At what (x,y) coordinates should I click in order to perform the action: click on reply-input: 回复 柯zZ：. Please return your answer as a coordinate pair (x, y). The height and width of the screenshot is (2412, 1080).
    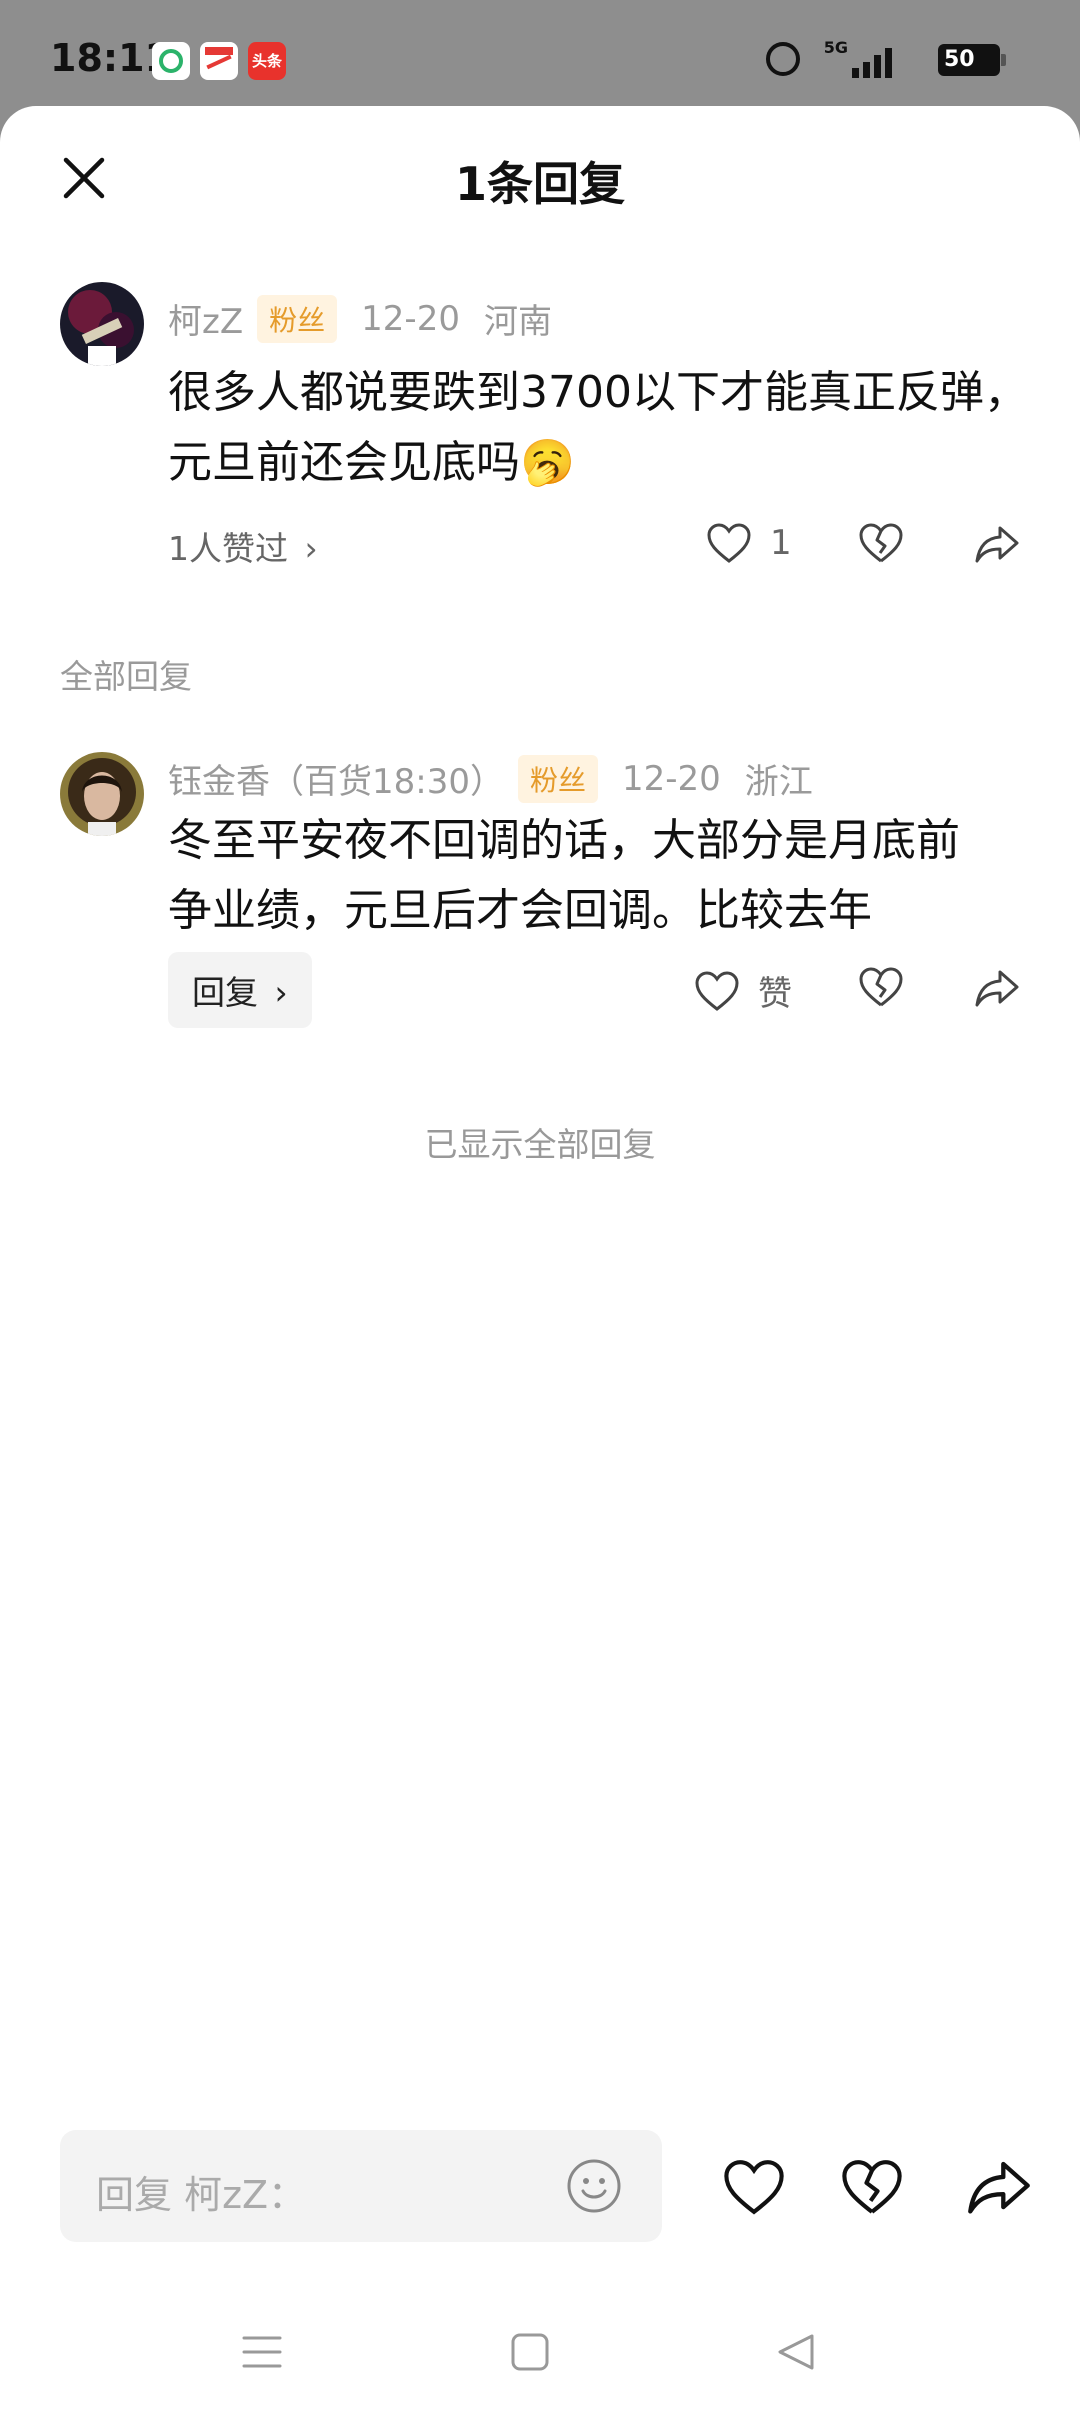
    Looking at the image, I should click on (361, 2186).